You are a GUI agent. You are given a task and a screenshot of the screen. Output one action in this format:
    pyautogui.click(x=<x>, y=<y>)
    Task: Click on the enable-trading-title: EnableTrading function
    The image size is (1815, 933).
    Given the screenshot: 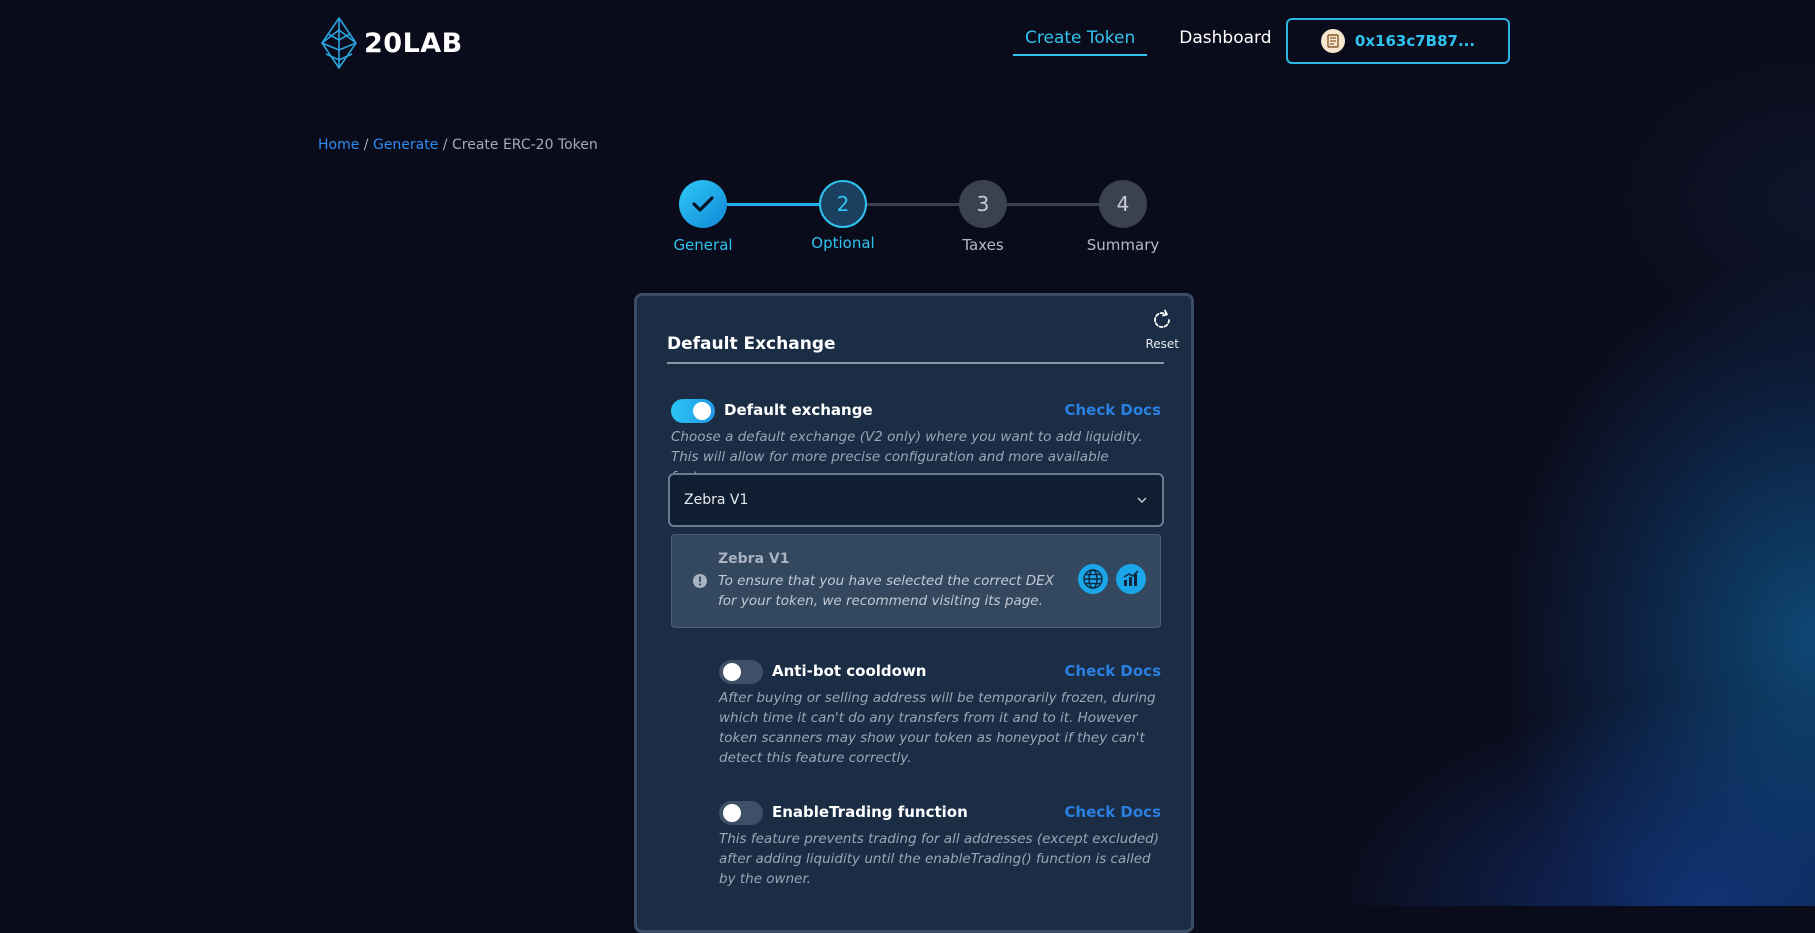 What is the action you would take?
    pyautogui.click(x=870, y=812)
    